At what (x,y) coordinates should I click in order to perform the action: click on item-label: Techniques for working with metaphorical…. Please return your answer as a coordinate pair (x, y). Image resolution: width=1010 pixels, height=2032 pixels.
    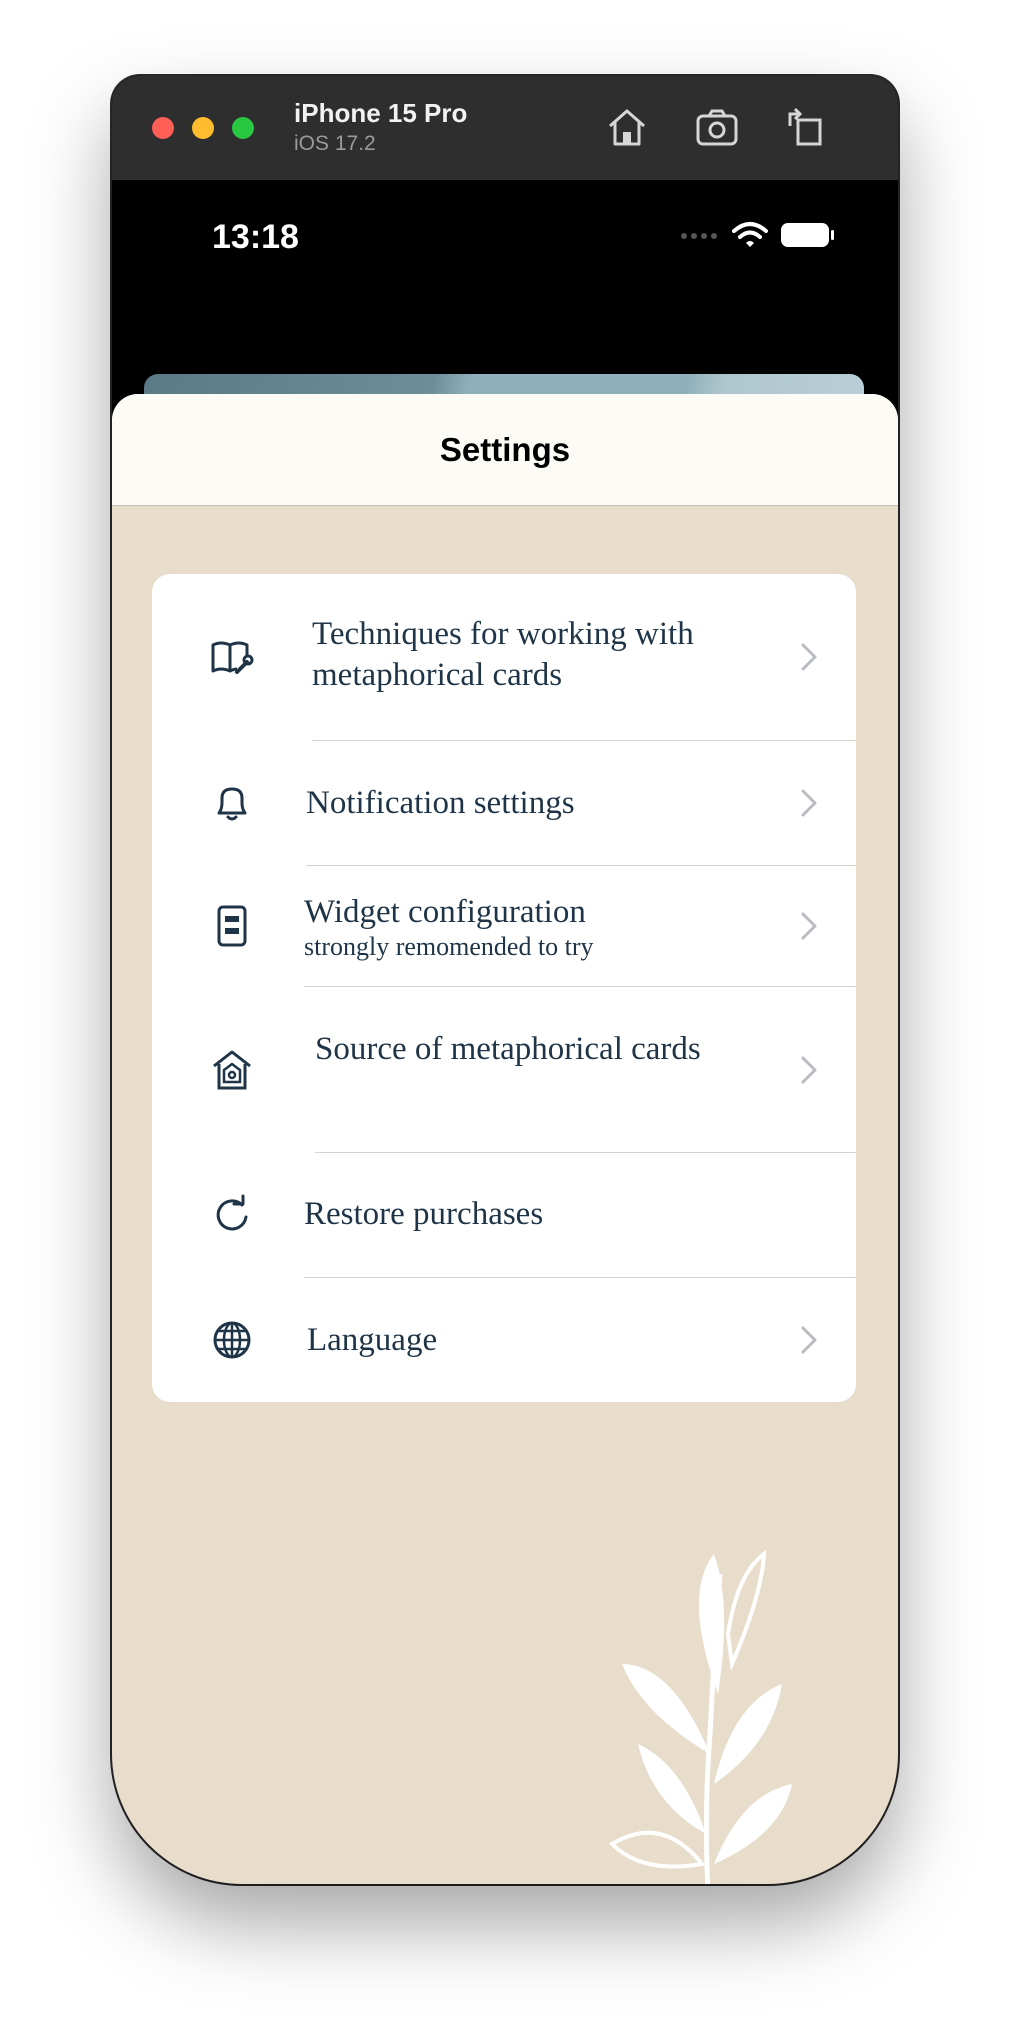
    Looking at the image, I should click on (503, 654).